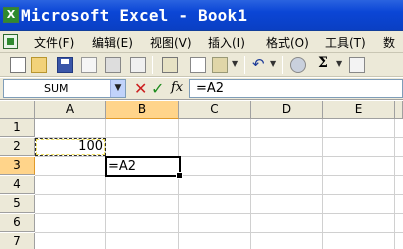 This screenshot has height=249, width=403. Describe the element at coordinates (144, 167) in the screenshot. I see `cell-b3-active: =A2` at that location.